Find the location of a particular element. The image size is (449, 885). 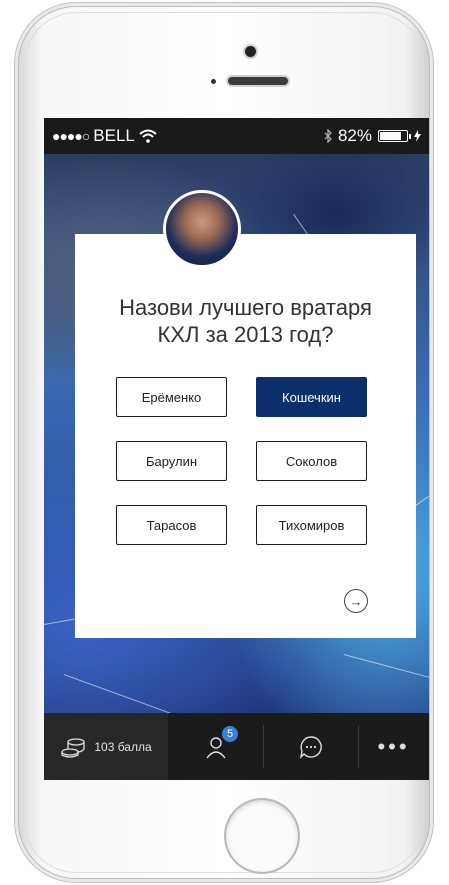

option-button: Барулин is located at coordinates (171, 461).